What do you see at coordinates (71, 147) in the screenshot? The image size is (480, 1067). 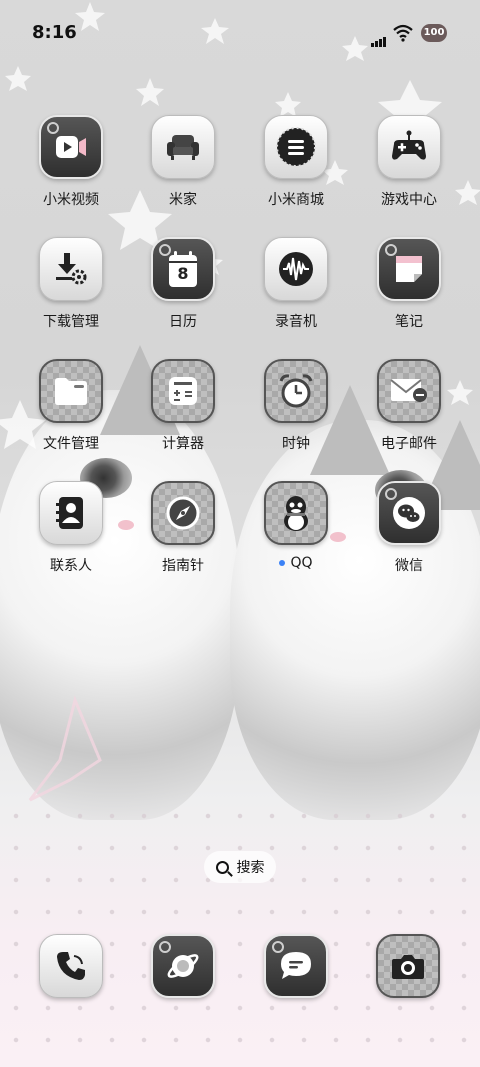 I see `video-play-icon` at bounding box center [71, 147].